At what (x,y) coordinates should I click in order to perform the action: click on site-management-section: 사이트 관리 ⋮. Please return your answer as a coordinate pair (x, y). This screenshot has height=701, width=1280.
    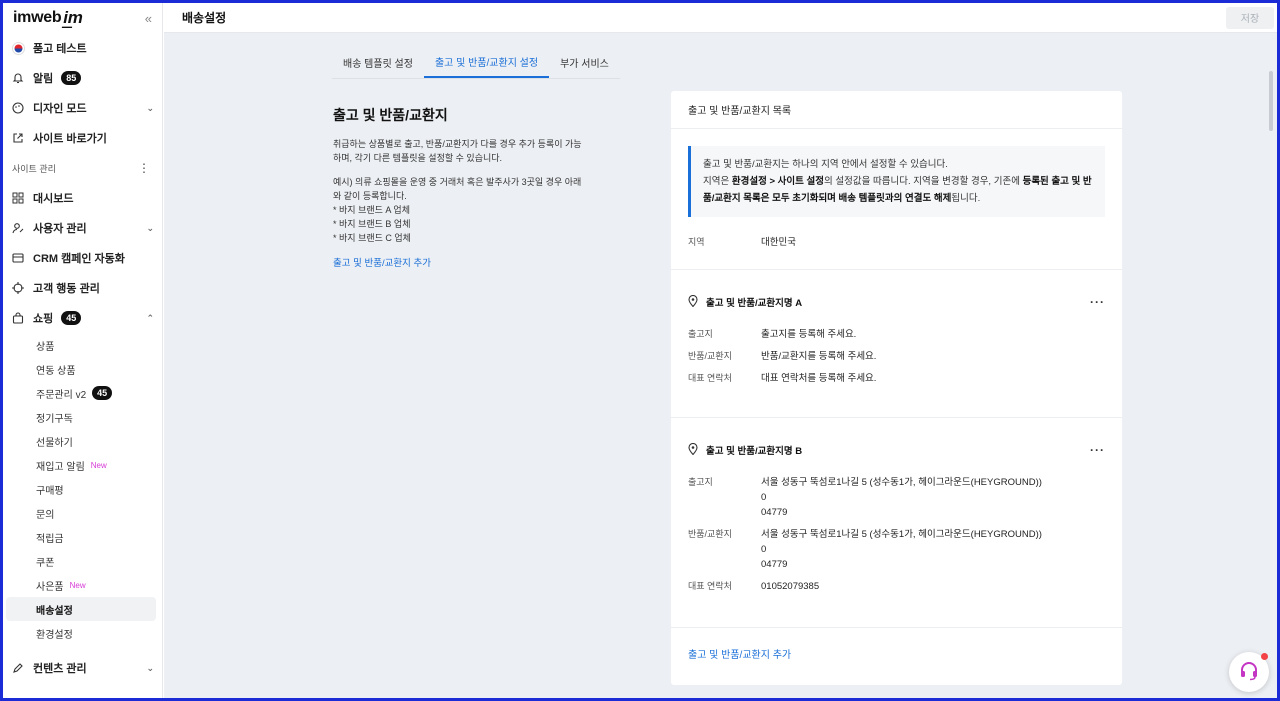
    Looking at the image, I should click on (82, 168).